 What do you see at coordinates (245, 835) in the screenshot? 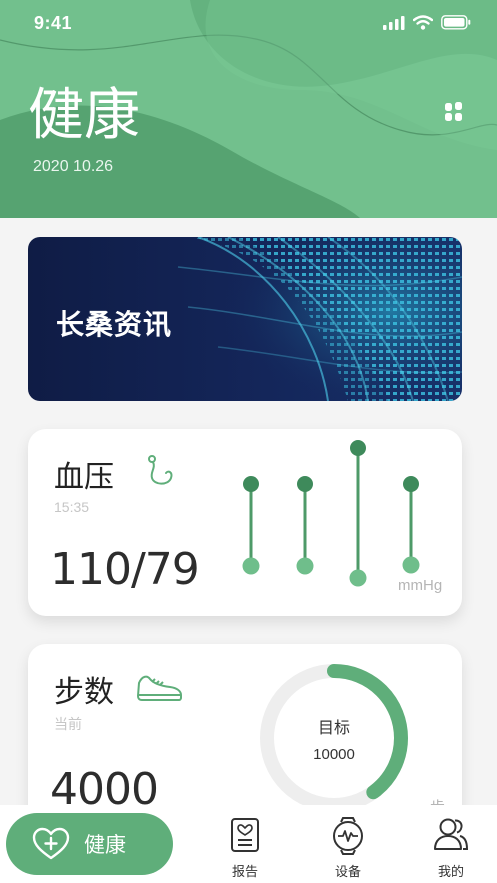
I see `report-icon` at bounding box center [245, 835].